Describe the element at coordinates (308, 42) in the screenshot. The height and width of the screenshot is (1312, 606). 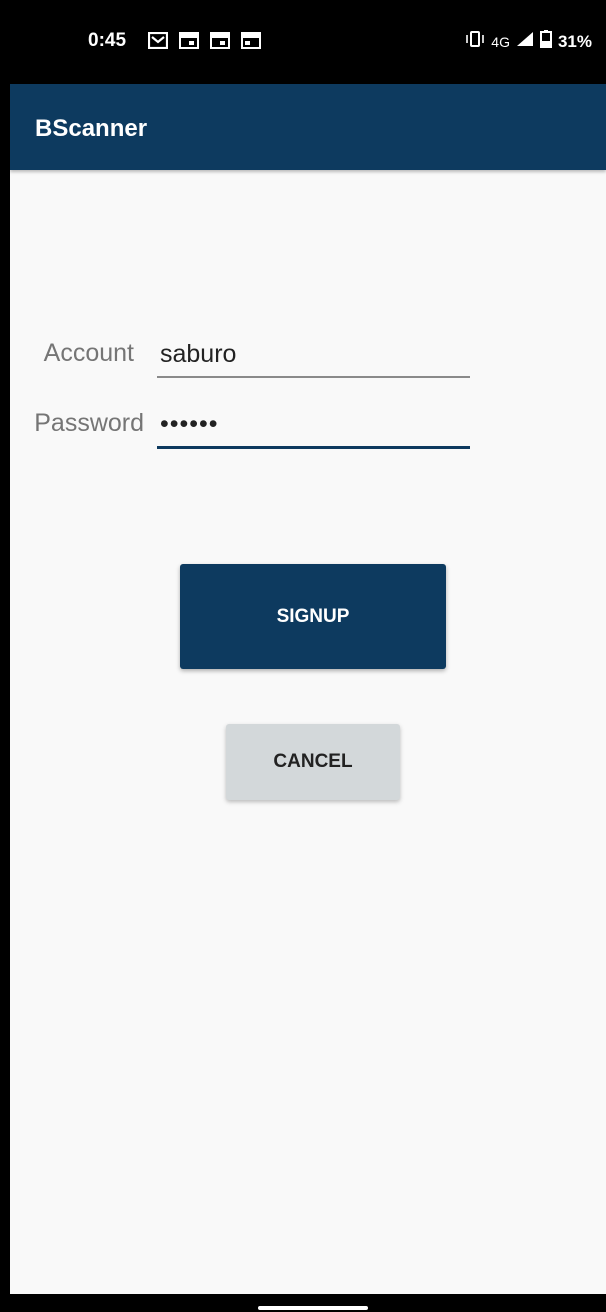
I see `status-bar: 0:45 4G 31%` at that location.